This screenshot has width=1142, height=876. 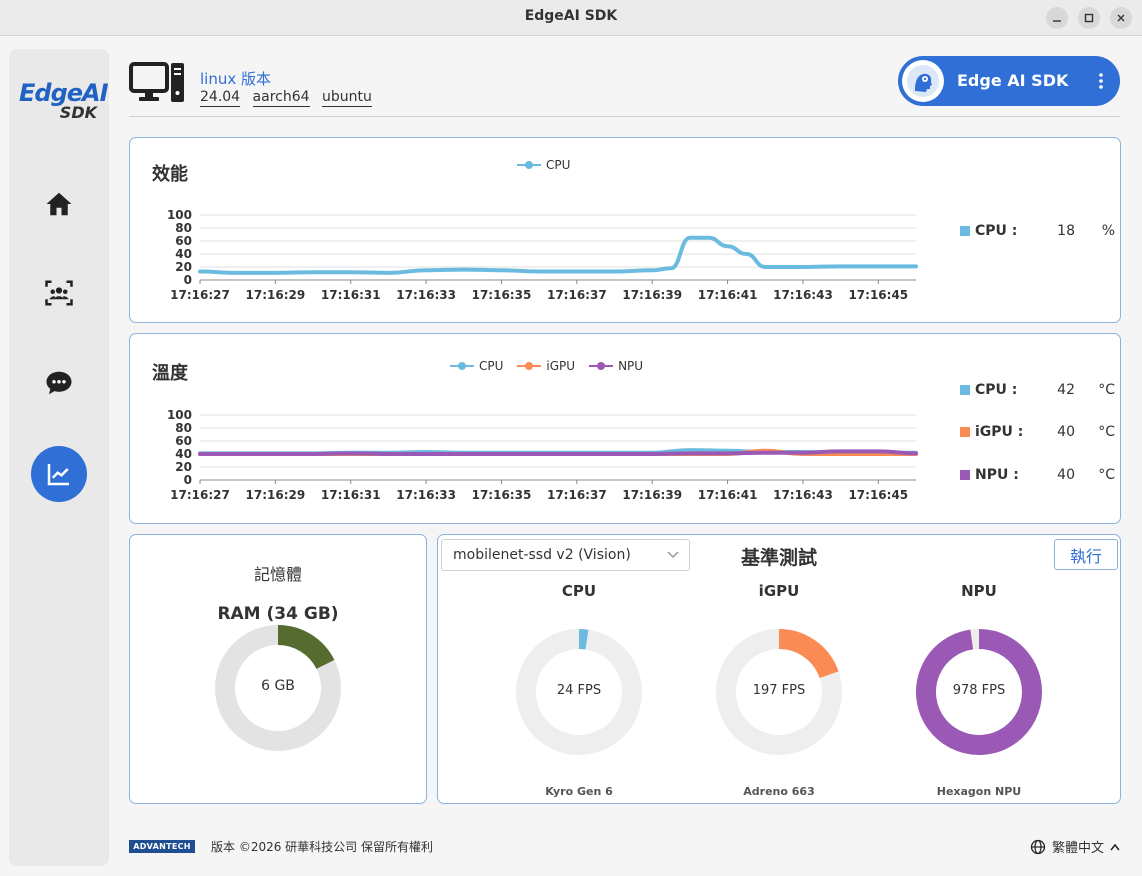 I want to click on maximize-icon, so click(x=1089, y=18).